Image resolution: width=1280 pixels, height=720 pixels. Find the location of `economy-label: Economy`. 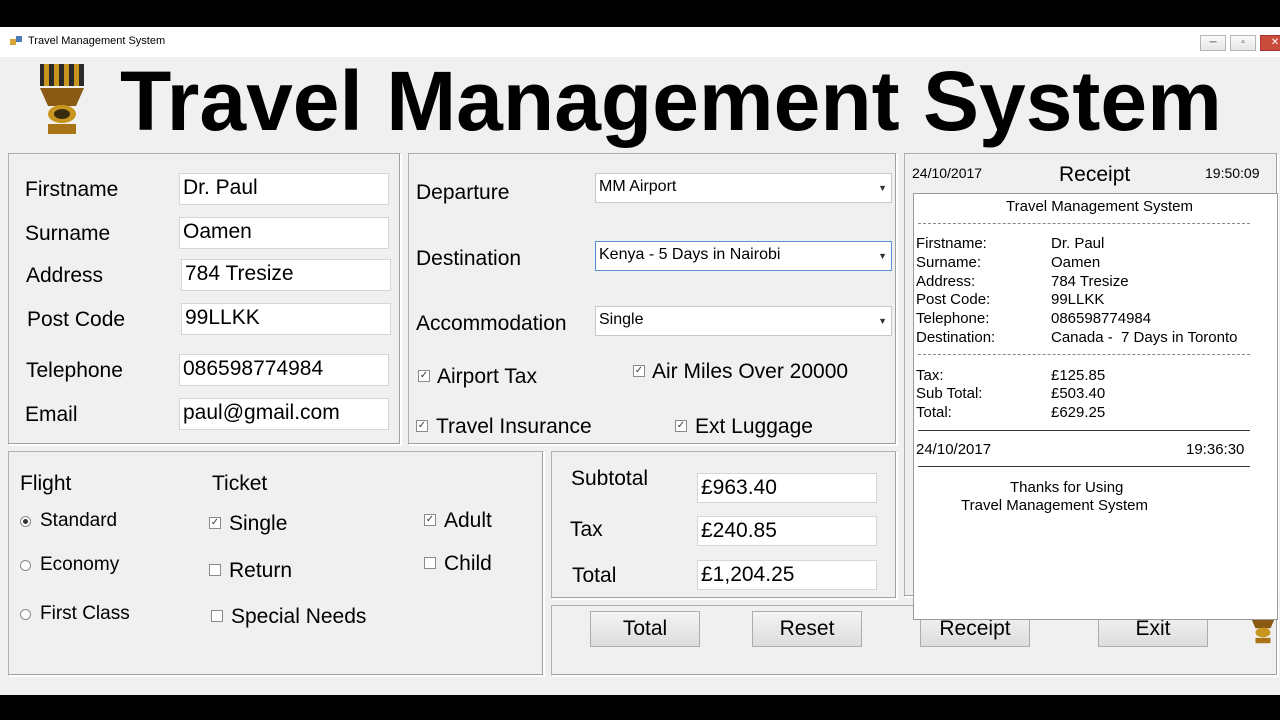

economy-label: Economy is located at coordinates (80, 564).